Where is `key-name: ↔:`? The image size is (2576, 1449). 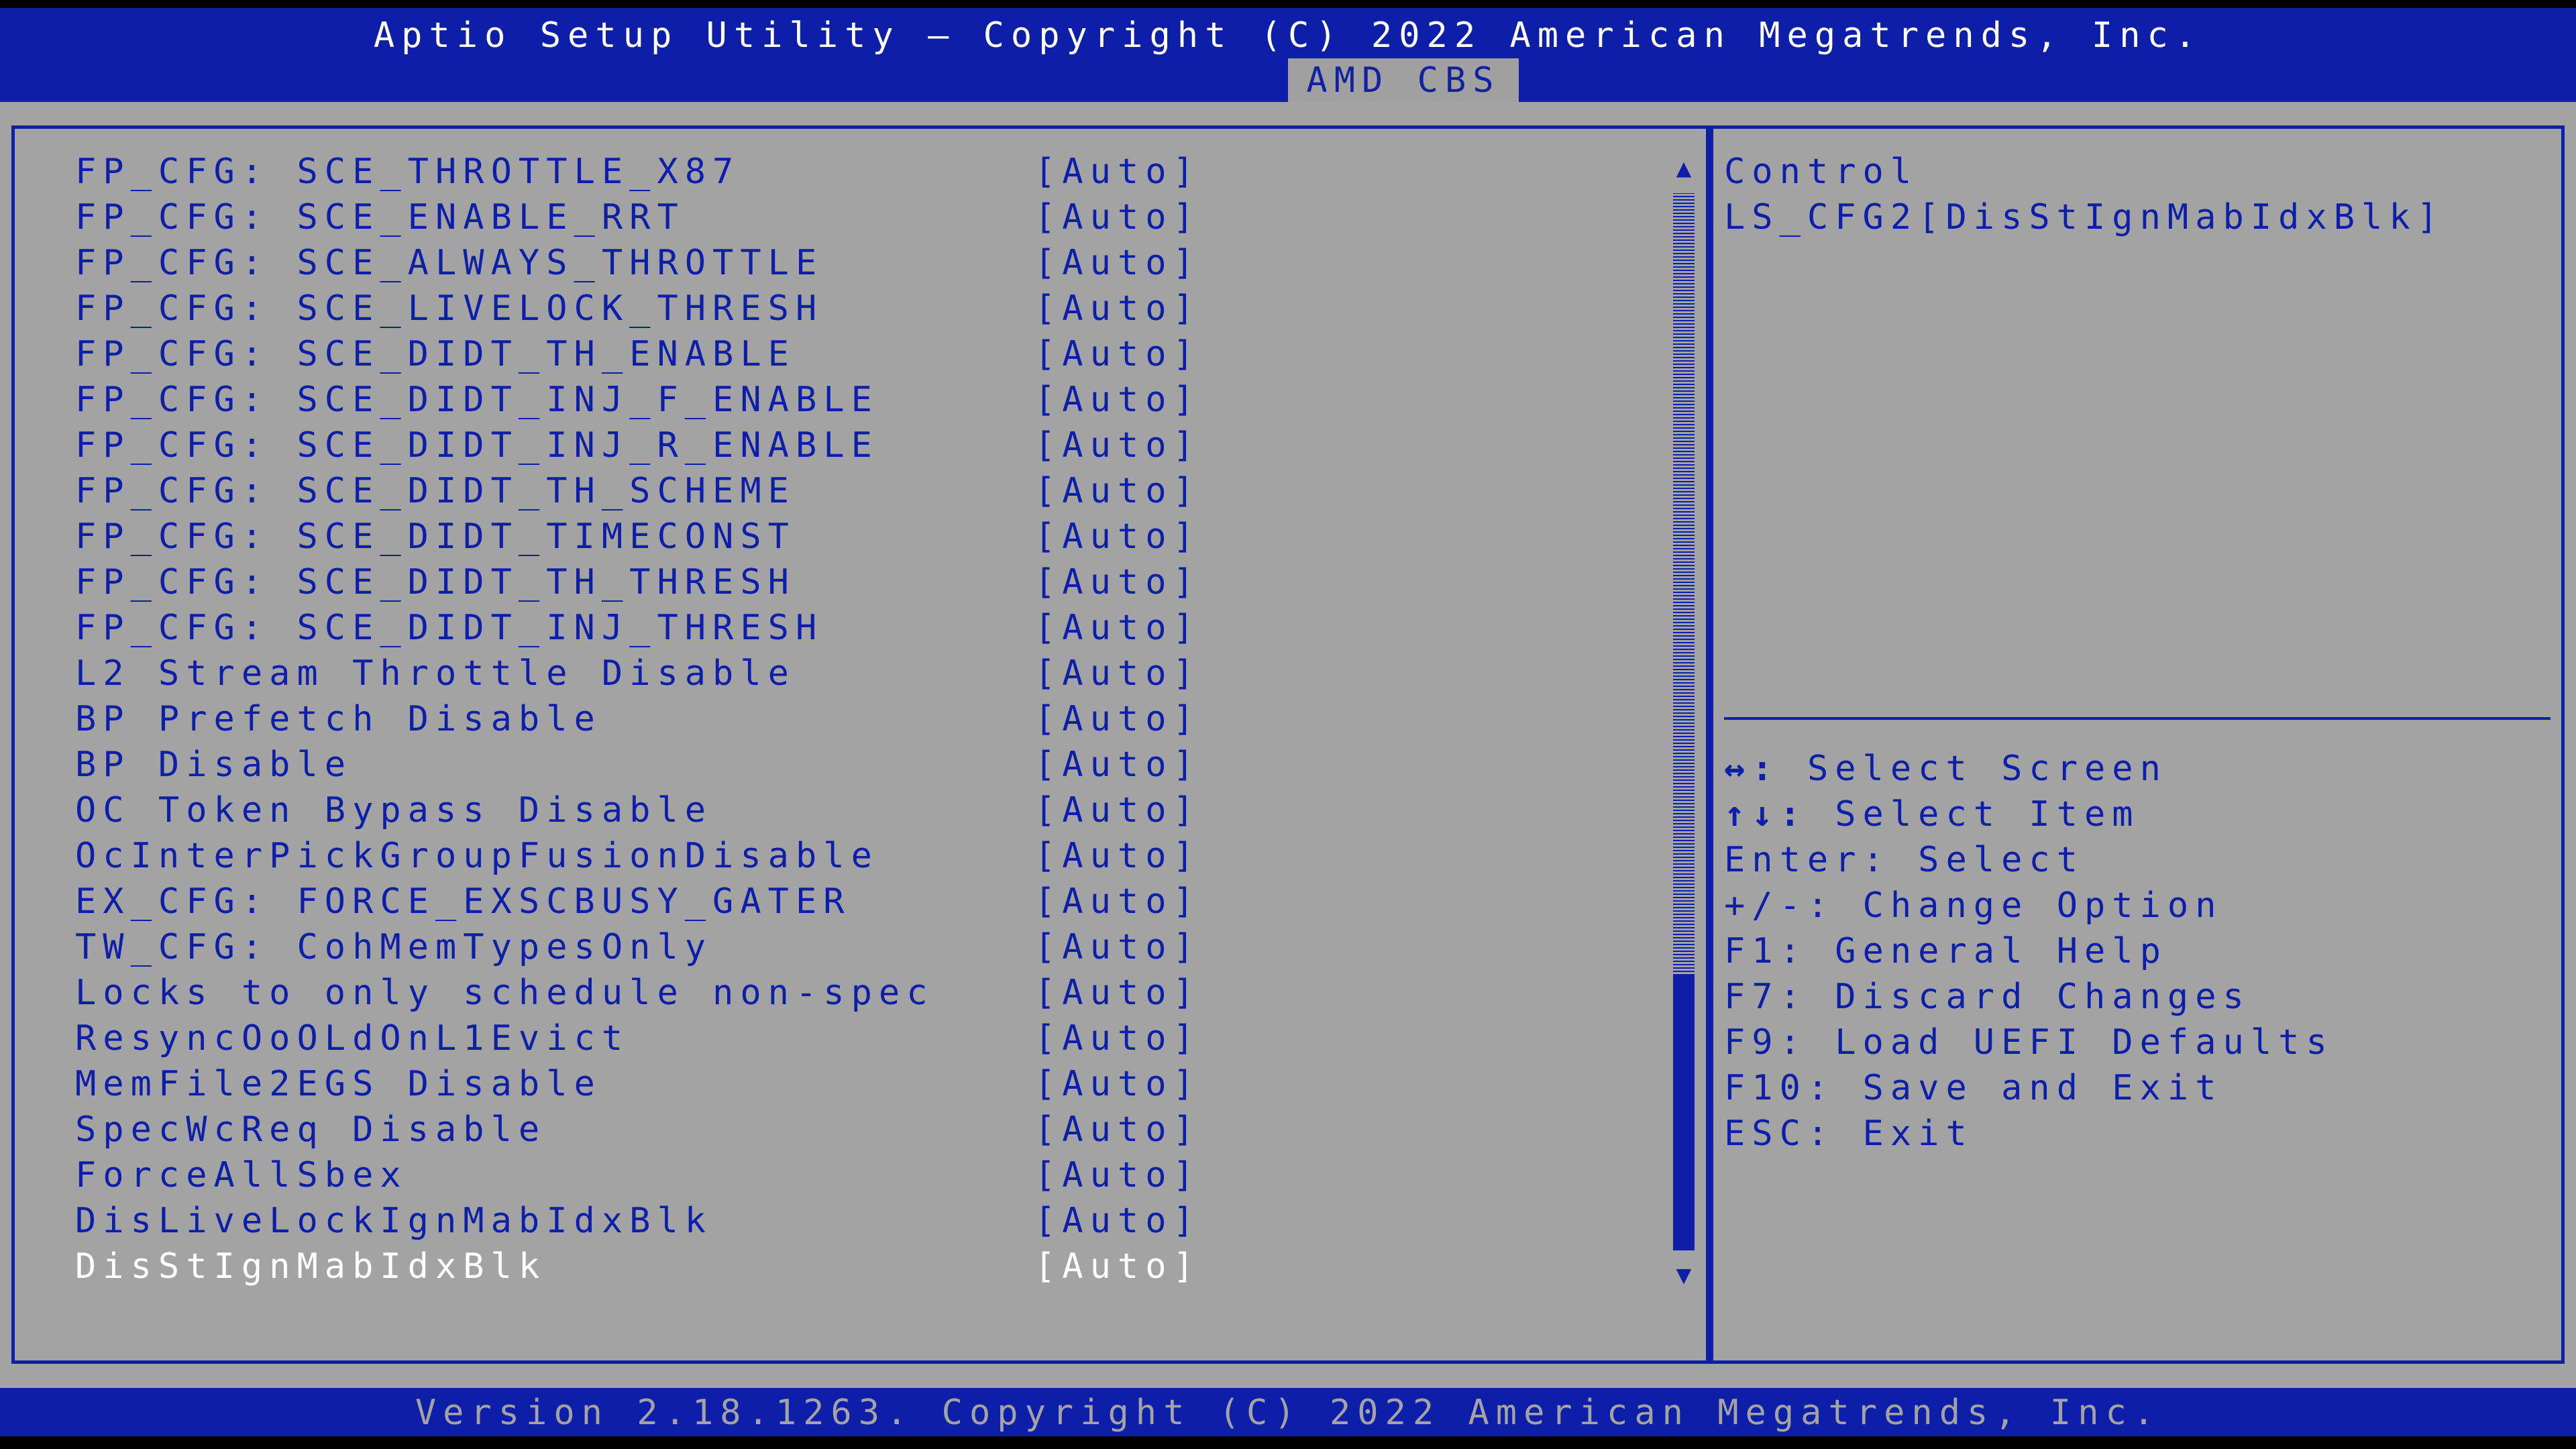
key-name: ↔: is located at coordinates (1752, 769).